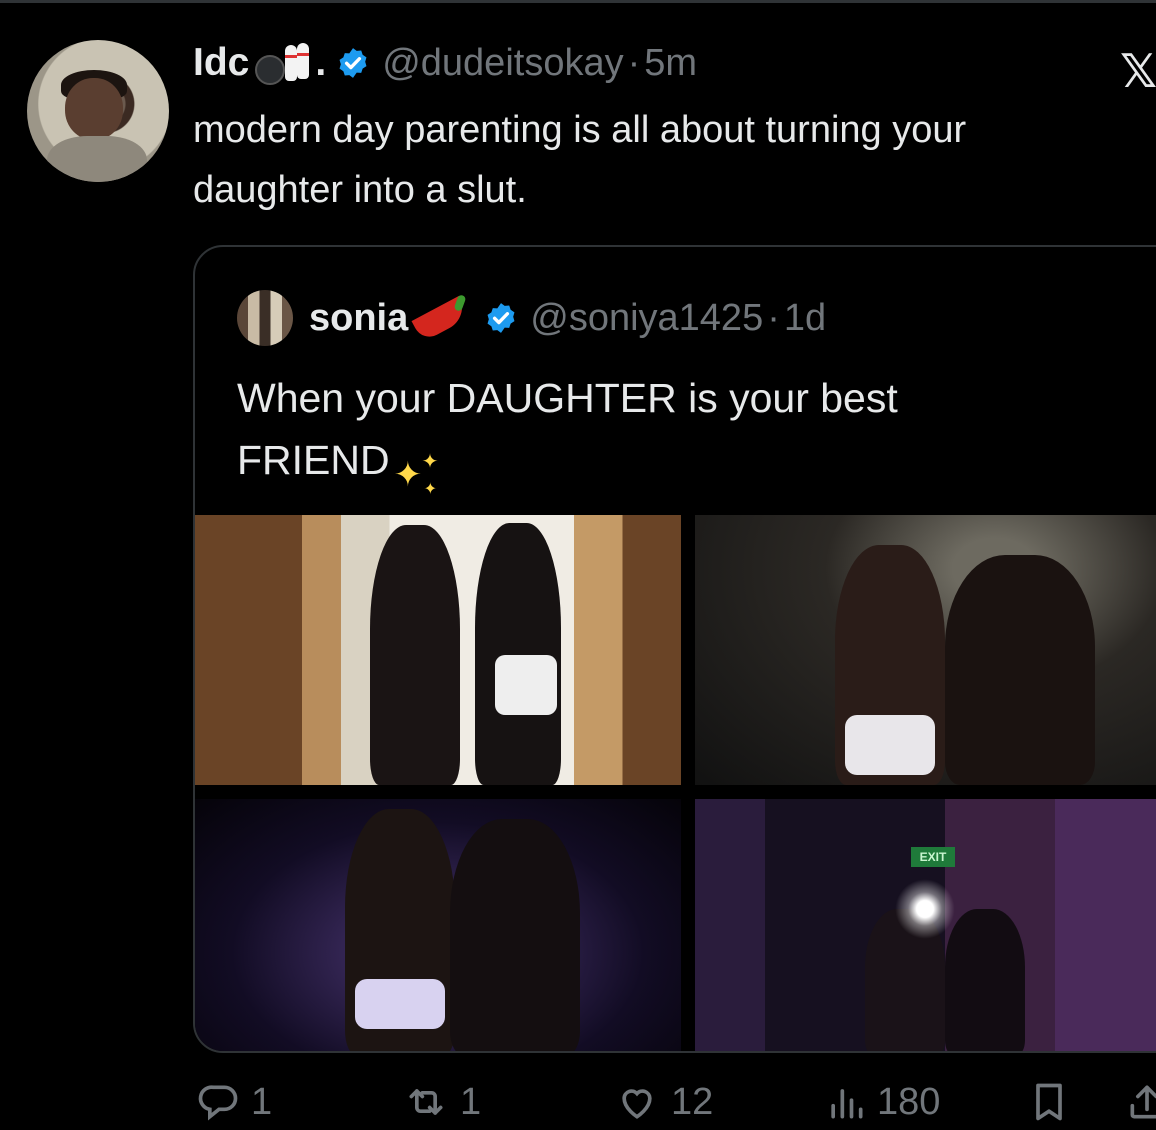 Image resolution: width=1156 pixels, height=1130 pixels. What do you see at coordinates (358, 318) in the screenshot?
I see `quoted-author-display-name: sonia` at bounding box center [358, 318].